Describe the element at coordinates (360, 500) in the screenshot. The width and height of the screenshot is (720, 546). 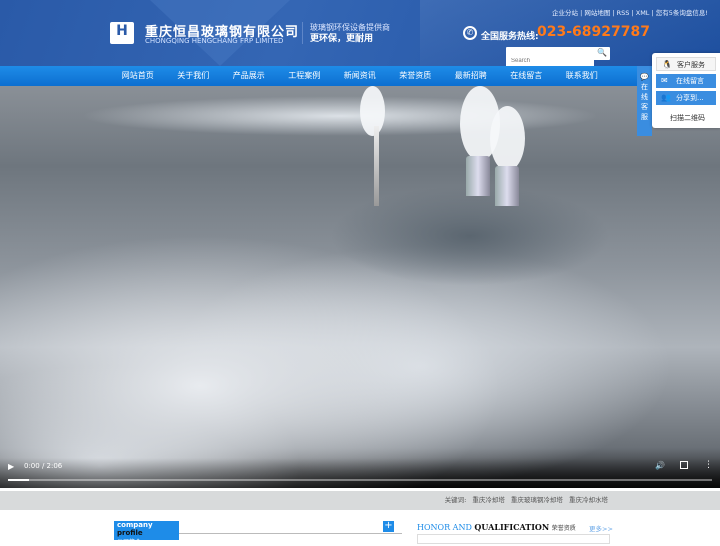
I see `keywords-bar: 关键词: 重庆冷却塔 重庆玻璃钢冷却塔 重庆冷却水塔` at that location.